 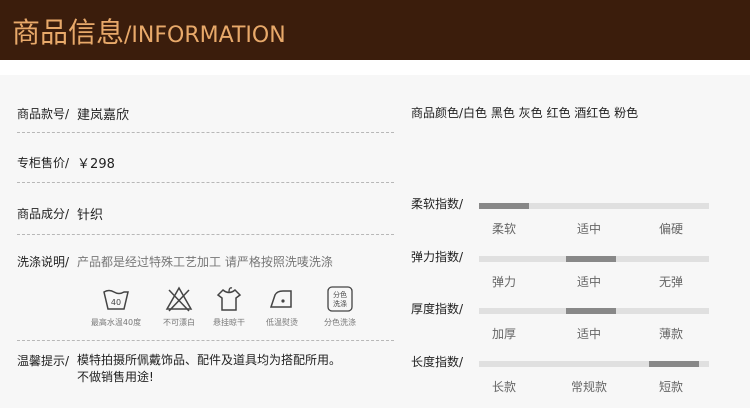 What do you see at coordinates (671, 387) in the screenshot?
I see `scale-option: 短款` at bounding box center [671, 387].